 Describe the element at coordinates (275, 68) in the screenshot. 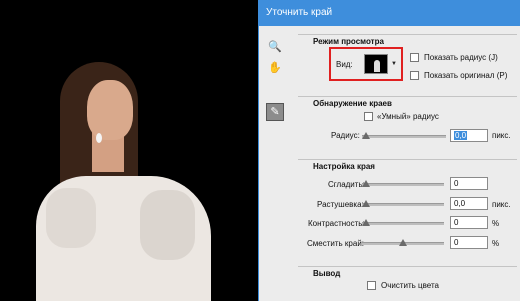

I see `hand-tool-icon: ✋` at that location.